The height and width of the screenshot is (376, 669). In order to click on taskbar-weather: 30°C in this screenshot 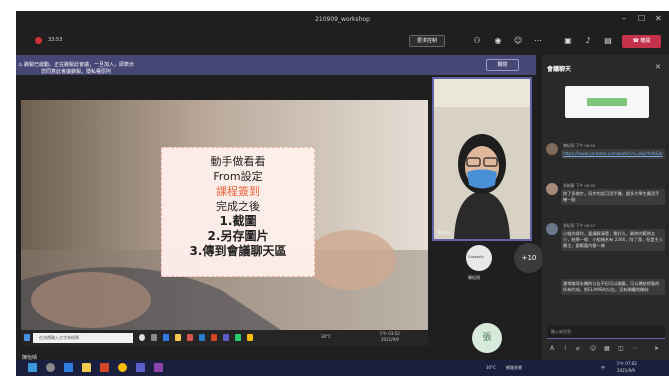, I will do `click(491, 367)`.